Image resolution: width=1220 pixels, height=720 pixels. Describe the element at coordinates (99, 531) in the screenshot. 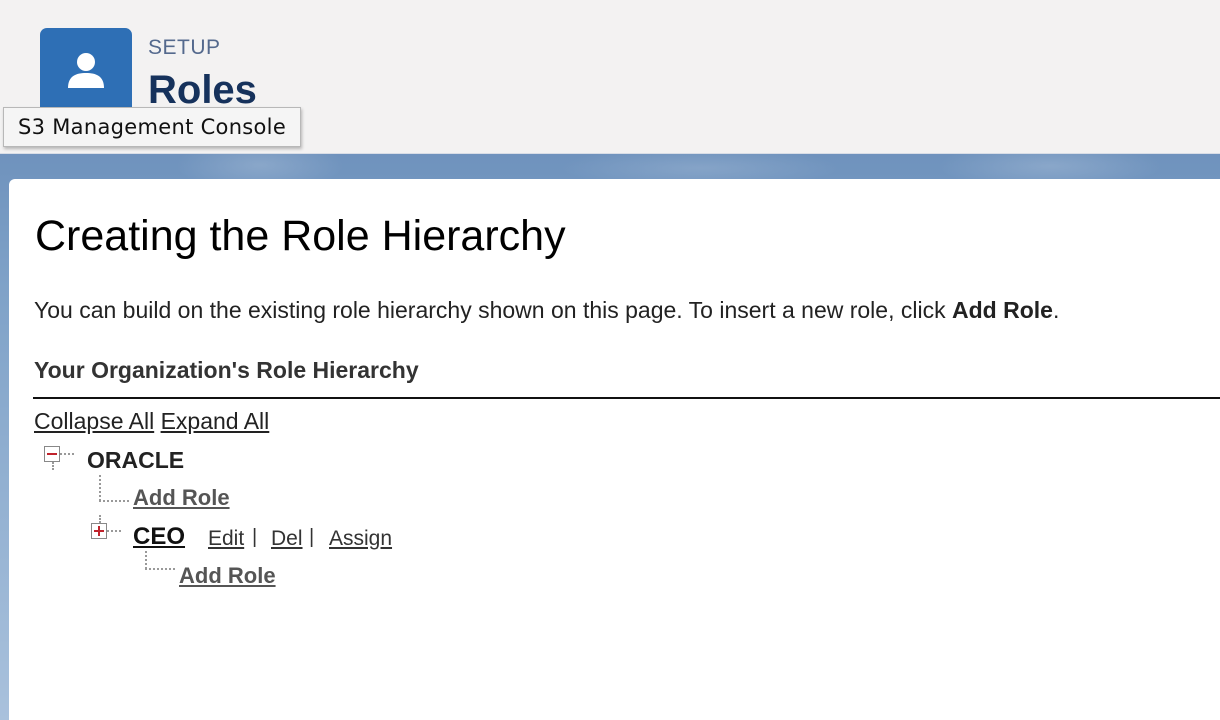

I see `plus-box-icon` at that location.